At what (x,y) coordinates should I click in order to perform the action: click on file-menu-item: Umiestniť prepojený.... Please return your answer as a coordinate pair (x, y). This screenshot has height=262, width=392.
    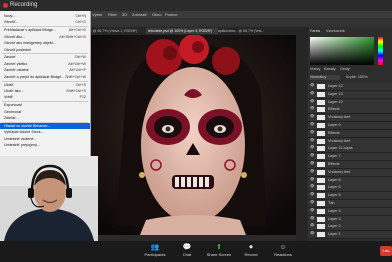
    Looking at the image, I should click on (45, 145).